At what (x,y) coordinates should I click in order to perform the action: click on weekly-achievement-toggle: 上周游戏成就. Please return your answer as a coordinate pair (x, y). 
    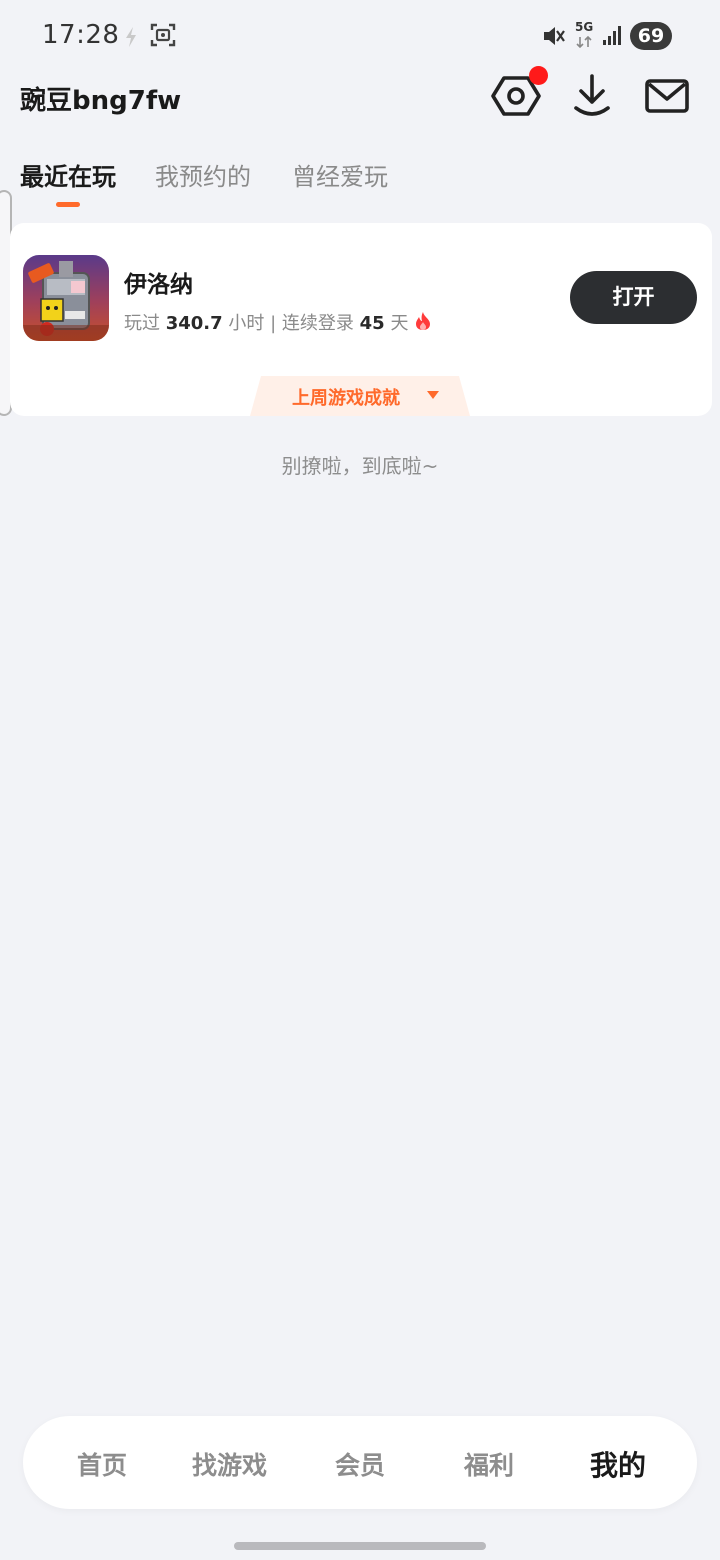
    Looking at the image, I should click on (360, 396).